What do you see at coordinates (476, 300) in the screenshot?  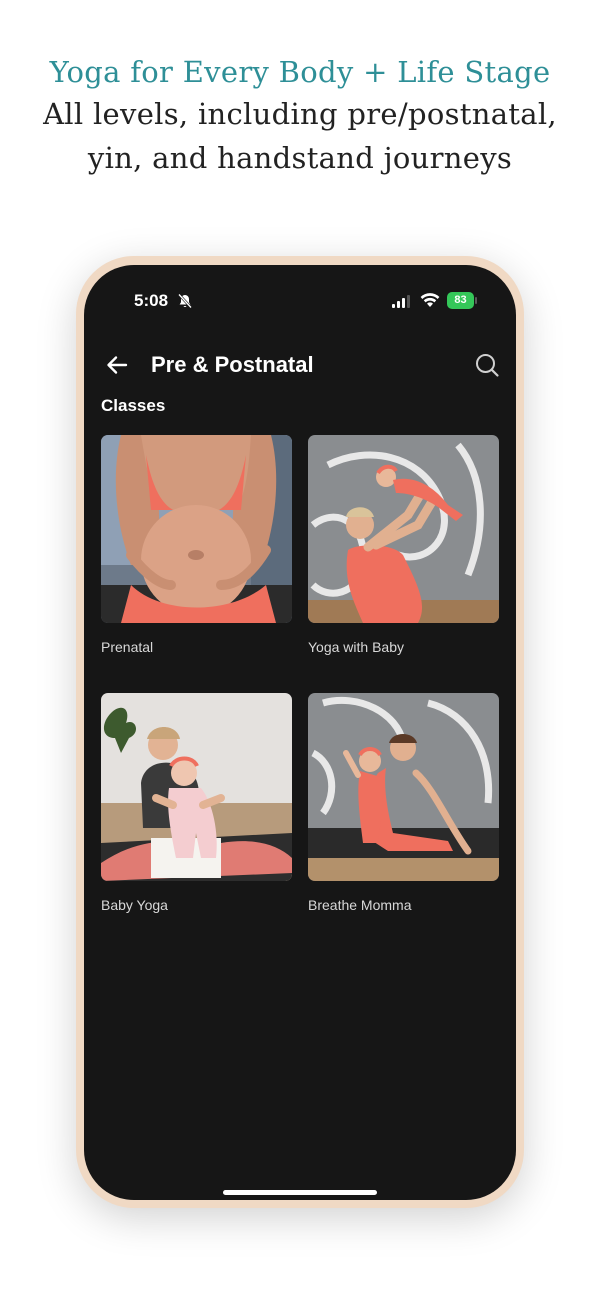 I see `battery-cap` at bounding box center [476, 300].